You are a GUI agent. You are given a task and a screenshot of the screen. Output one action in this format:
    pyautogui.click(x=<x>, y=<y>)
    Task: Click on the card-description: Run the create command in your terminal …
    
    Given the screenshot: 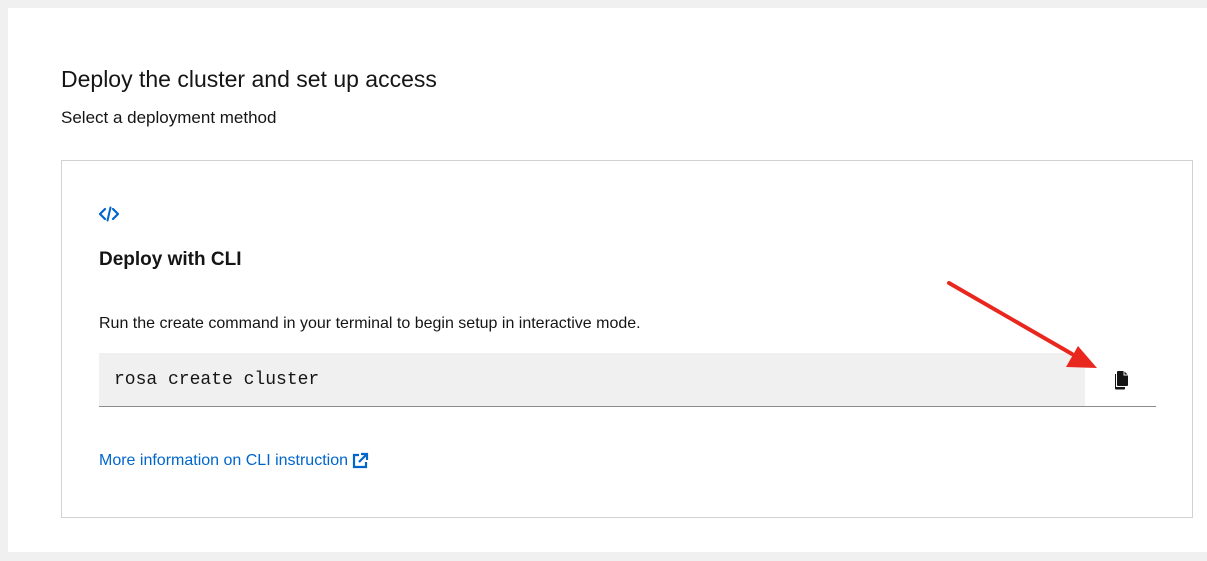 What is the action you would take?
    pyautogui.click(x=370, y=323)
    